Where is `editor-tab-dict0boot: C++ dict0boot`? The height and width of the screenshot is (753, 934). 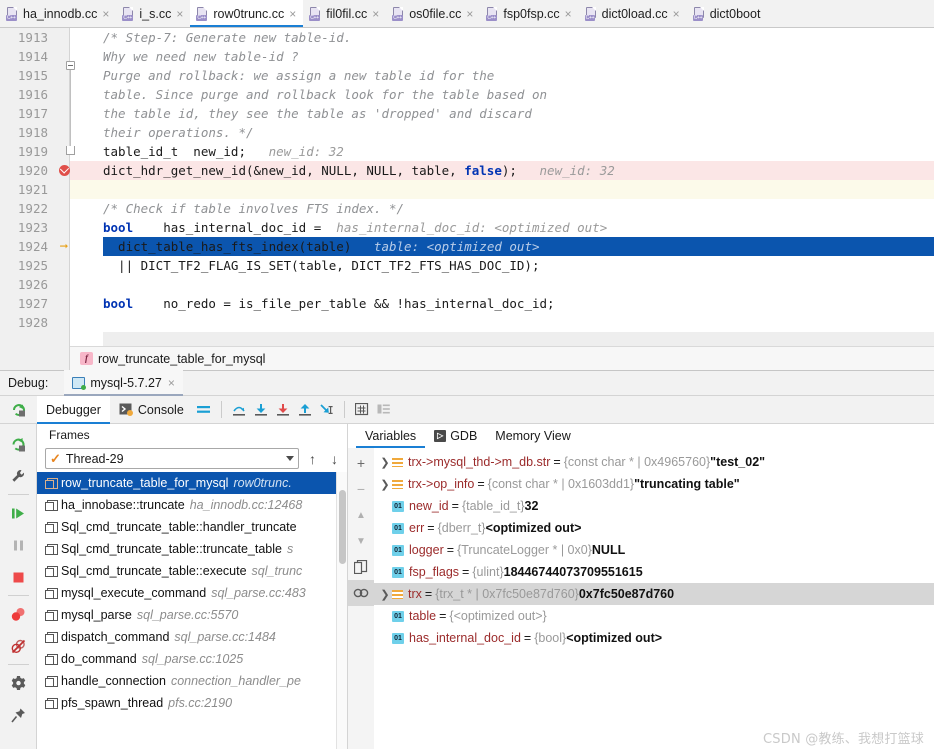 editor-tab-dict0boot: C++ dict0boot is located at coordinates (727, 13).